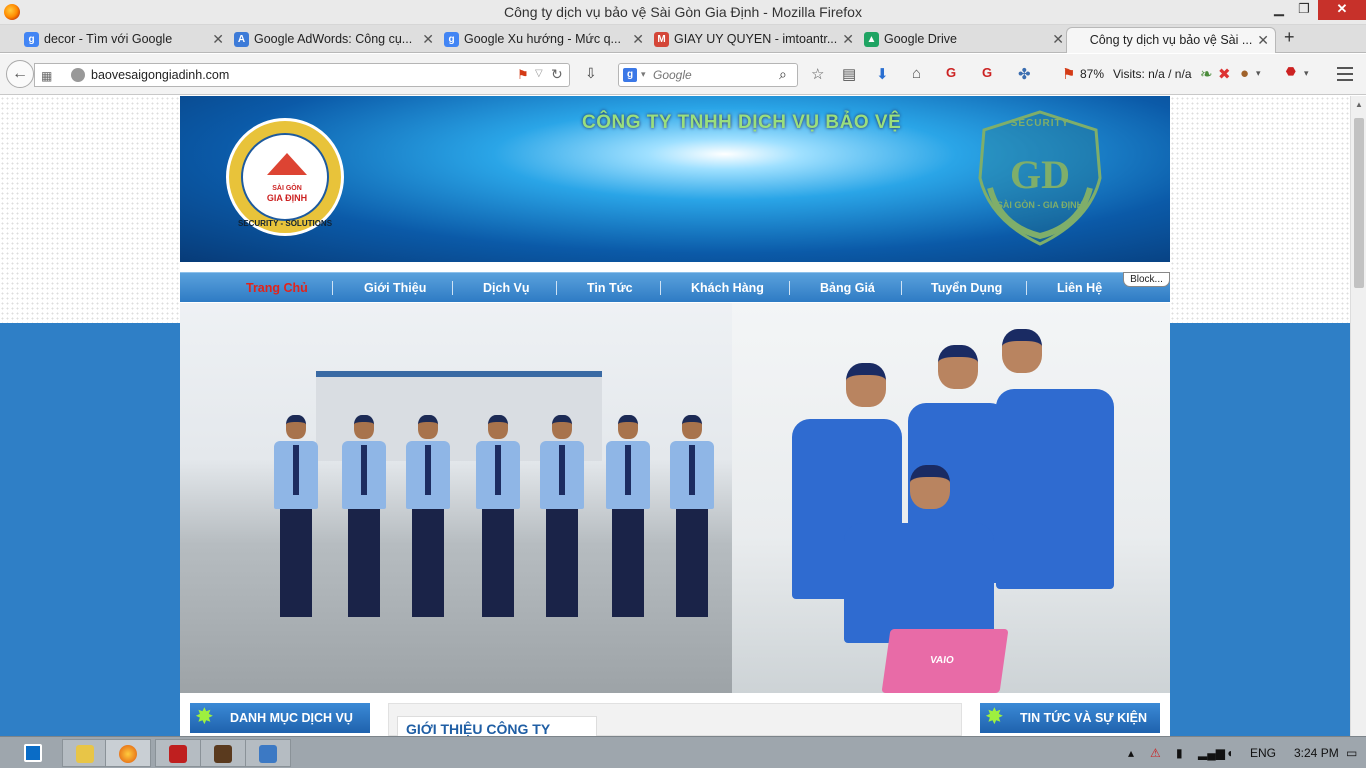 The image size is (1366, 768). I want to click on back-button: ←, so click(20, 74).